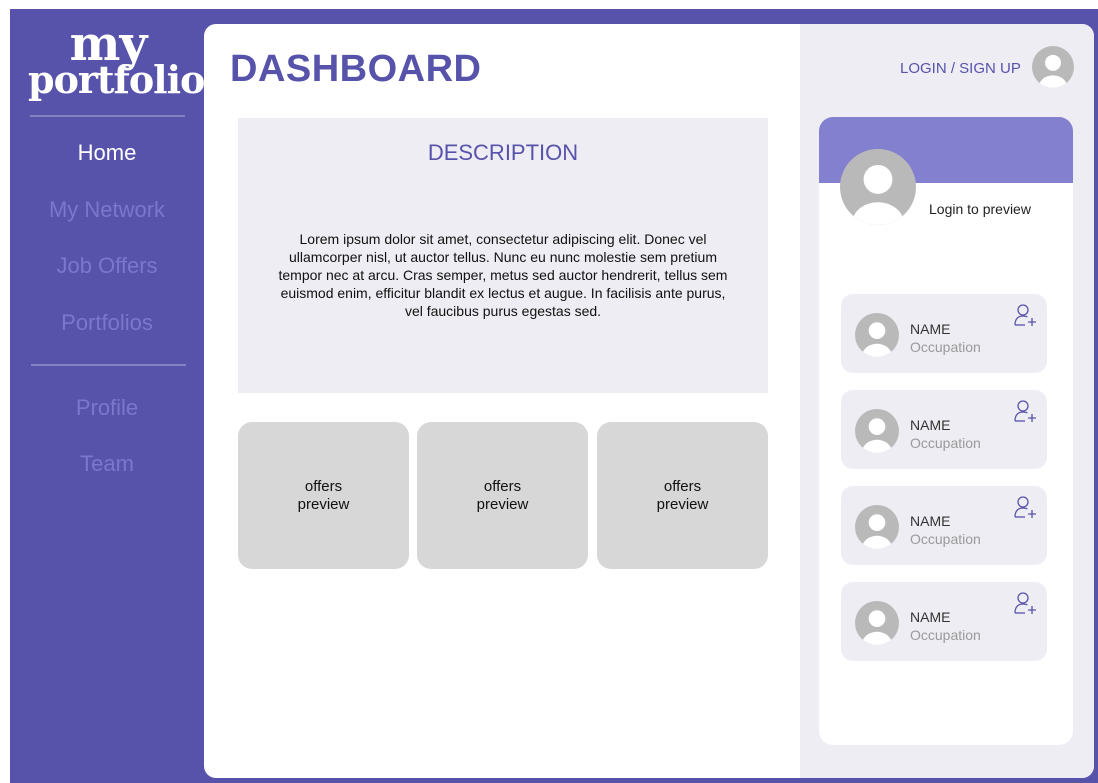  Describe the element at coordinates (356, 69) in the screenshot. I see `page-title: DASHBOARD` at that location.